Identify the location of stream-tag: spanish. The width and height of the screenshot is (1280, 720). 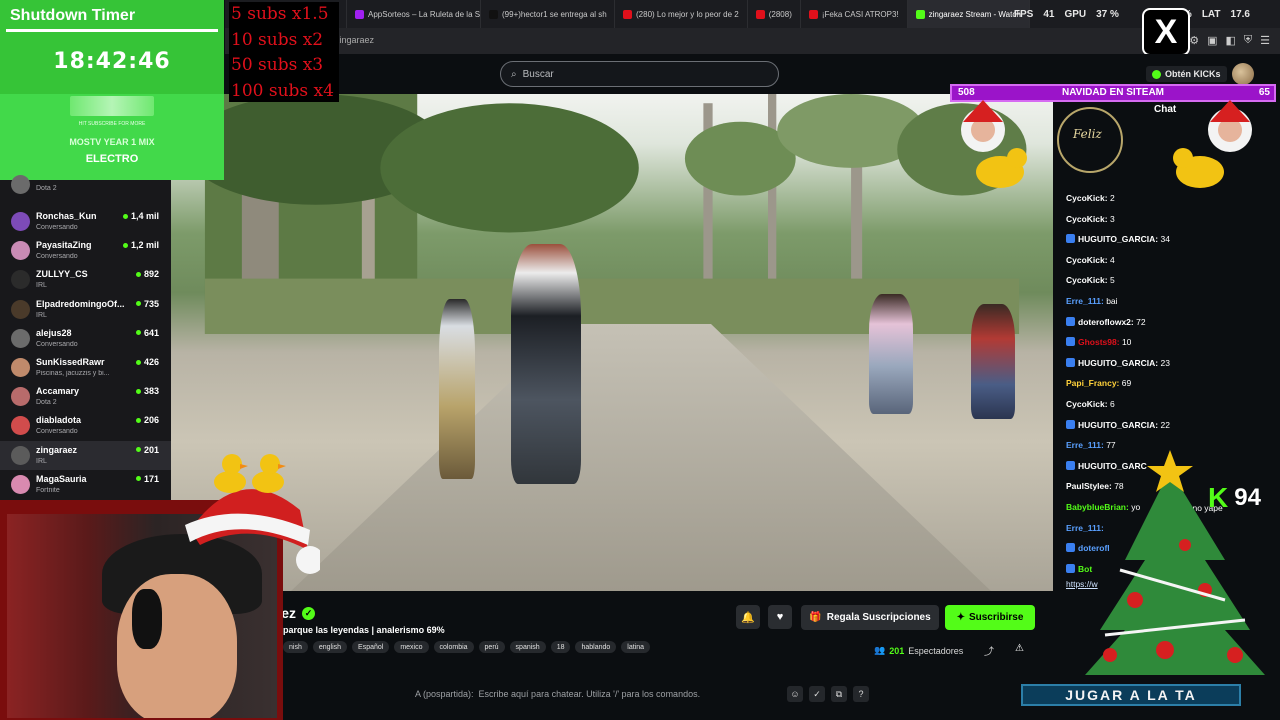
(527, 647).